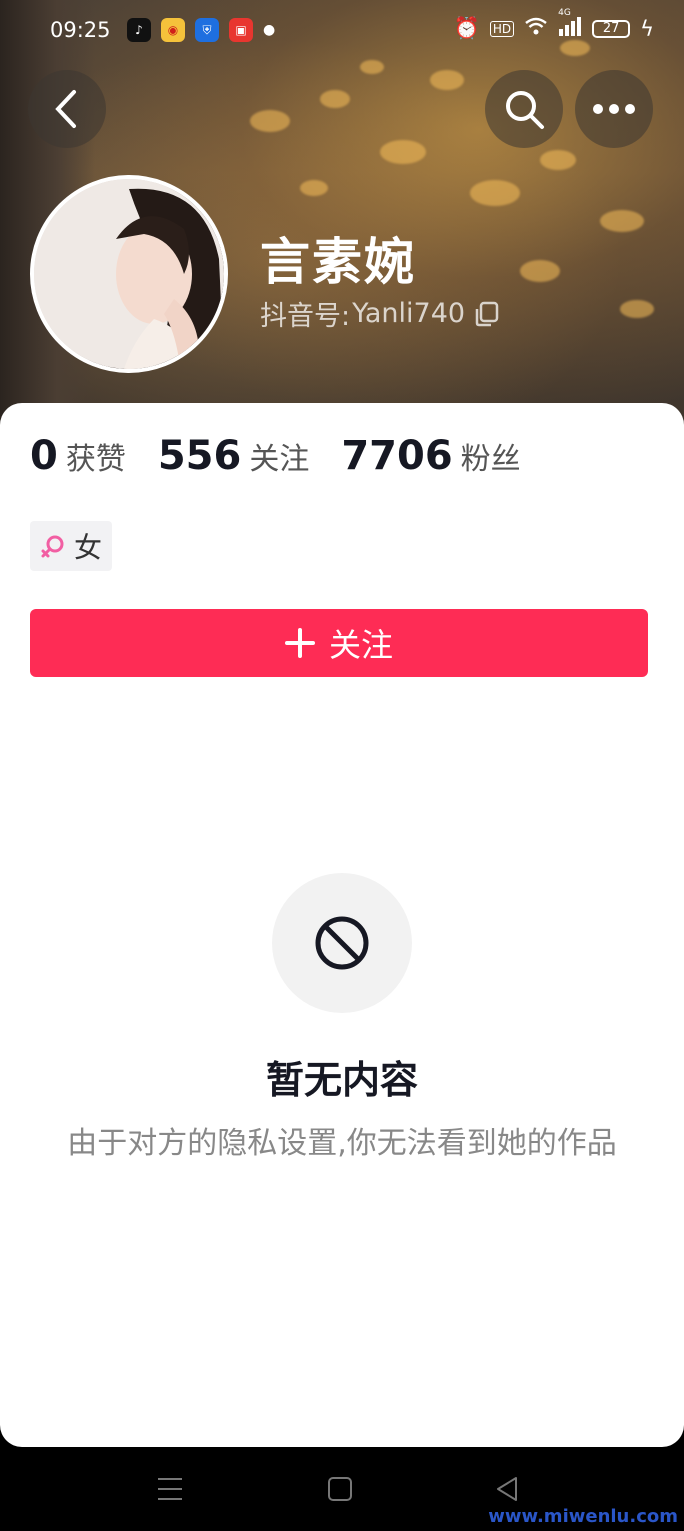 The height and width of the screenshot is (1531, 684). I want to click on follow-button-label: 关注, so click(360, 645).